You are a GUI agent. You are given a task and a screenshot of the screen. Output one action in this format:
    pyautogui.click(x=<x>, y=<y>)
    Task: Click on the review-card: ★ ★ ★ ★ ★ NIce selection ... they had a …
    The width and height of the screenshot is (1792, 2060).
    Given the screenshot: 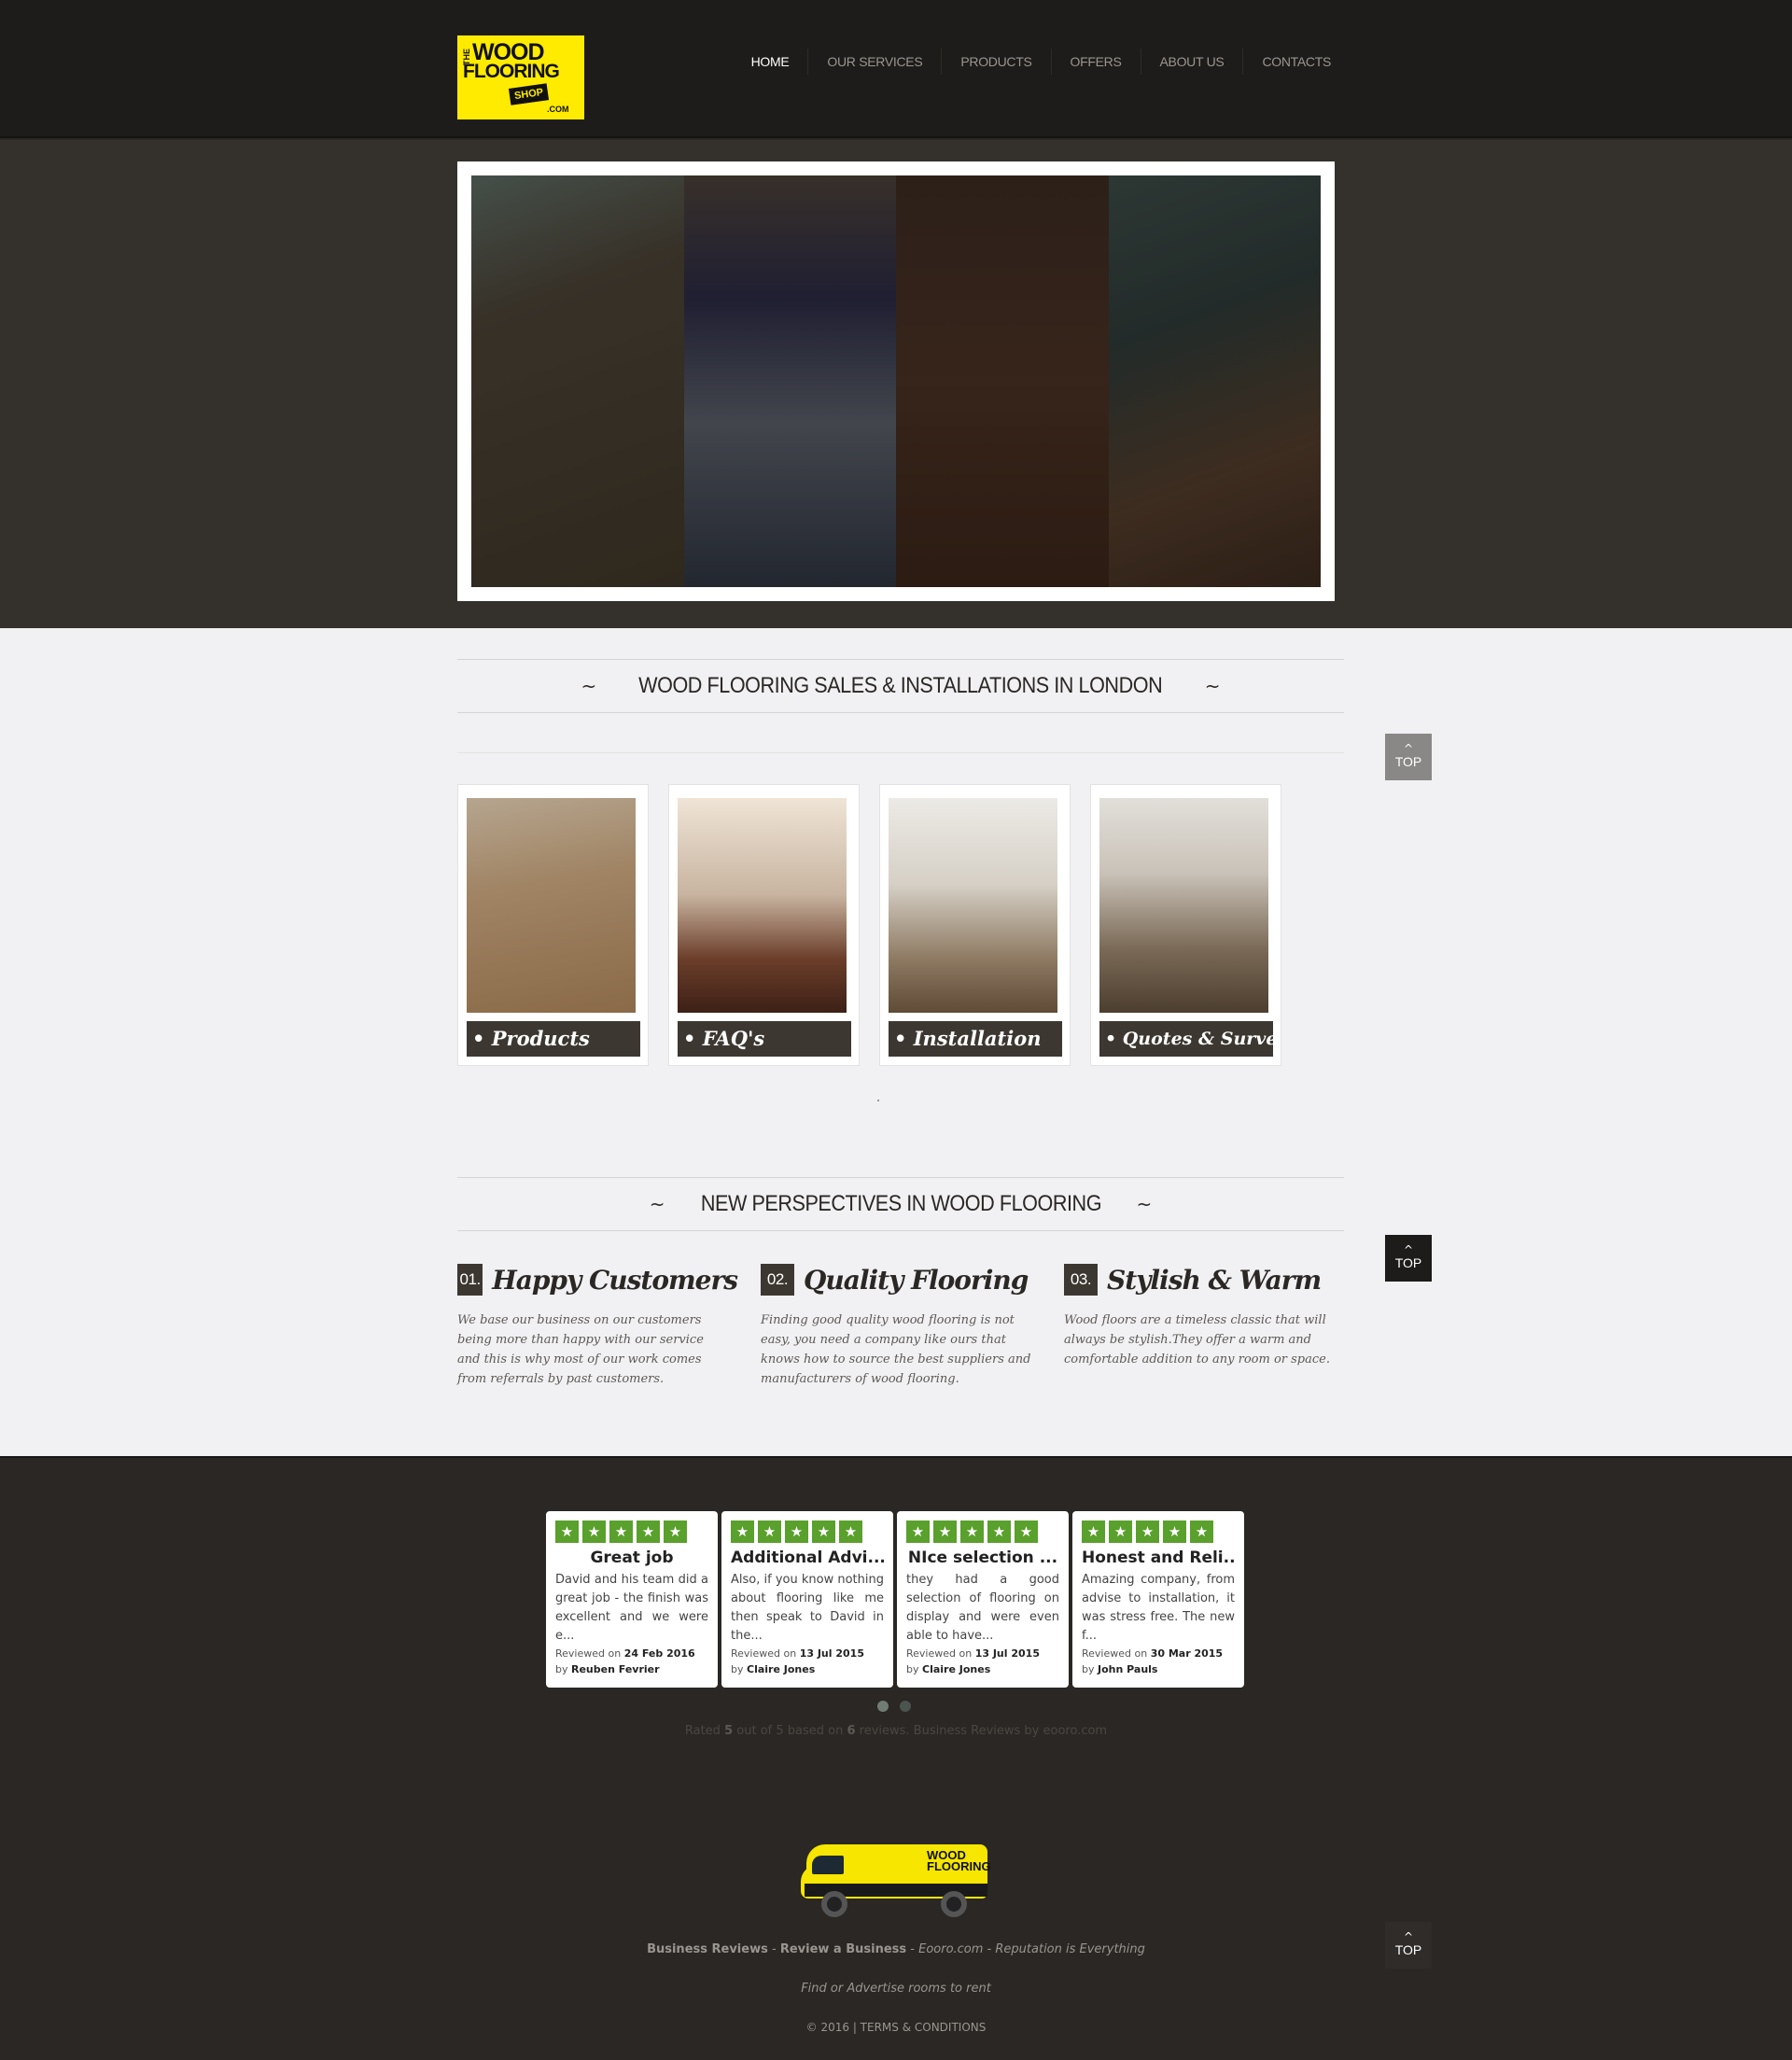 What is the action you would take?
    pyautogui.click(x=983, y=1599)
    